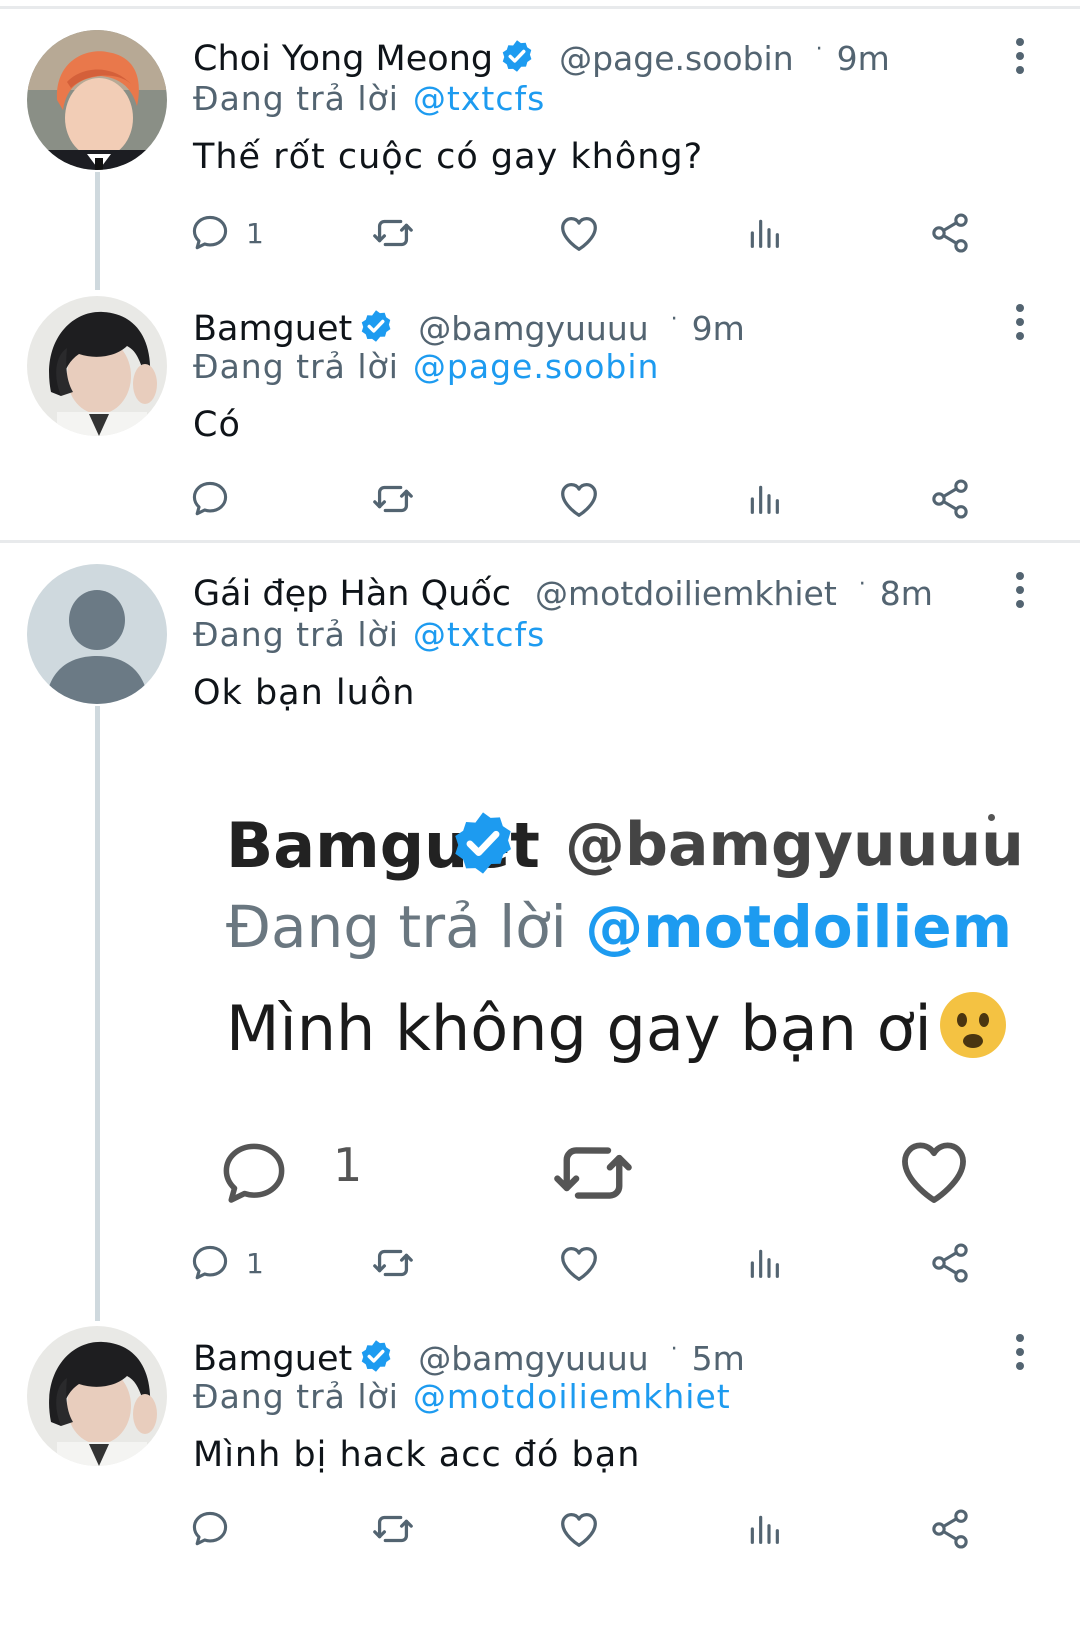  I want to click on reply-context: Đang trả lời @motdoiliemkhiet, so click(462, 1396).